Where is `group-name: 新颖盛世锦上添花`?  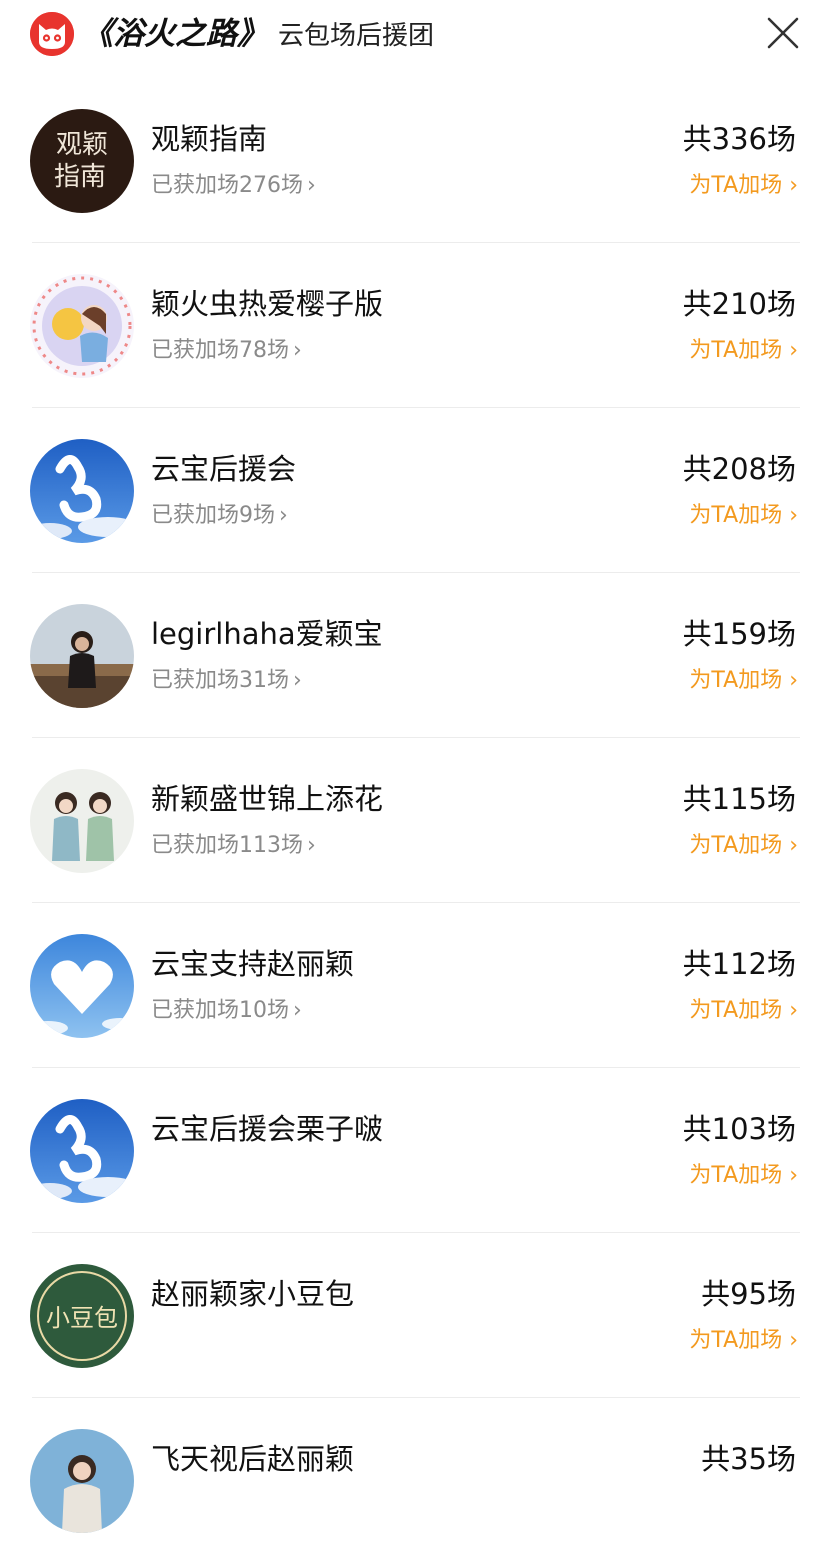
group-name: 新颖盛世锦上添花 is located at coordinates (267, 799).